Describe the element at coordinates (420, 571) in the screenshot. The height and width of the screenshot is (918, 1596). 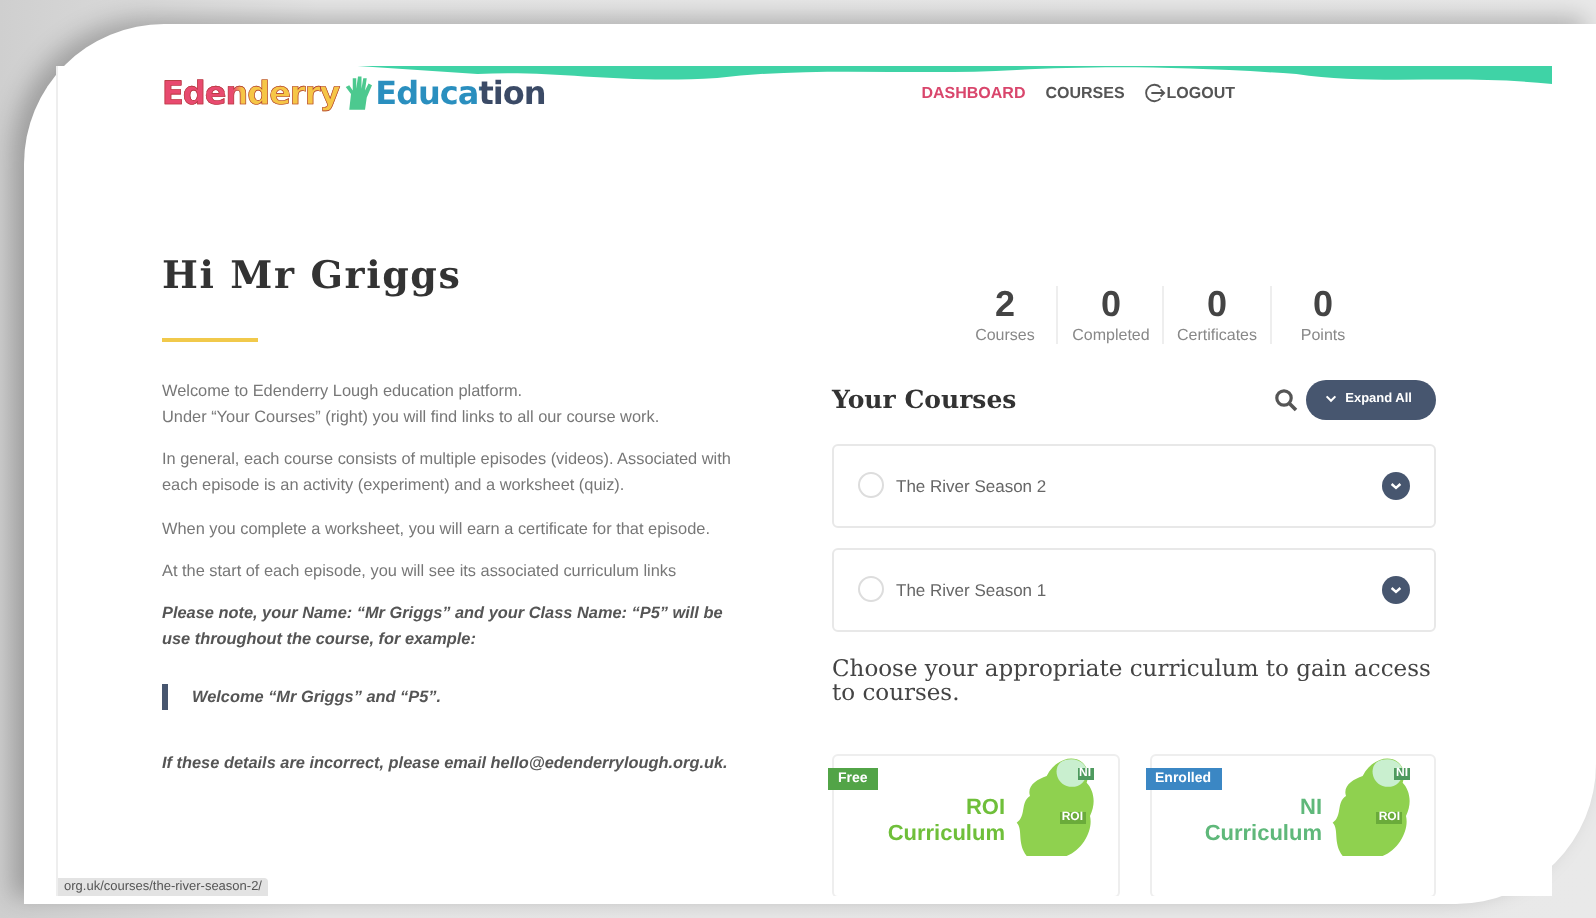
I see `paragraph: At the start of each episode, you will see its associated curriculum links` at that location.